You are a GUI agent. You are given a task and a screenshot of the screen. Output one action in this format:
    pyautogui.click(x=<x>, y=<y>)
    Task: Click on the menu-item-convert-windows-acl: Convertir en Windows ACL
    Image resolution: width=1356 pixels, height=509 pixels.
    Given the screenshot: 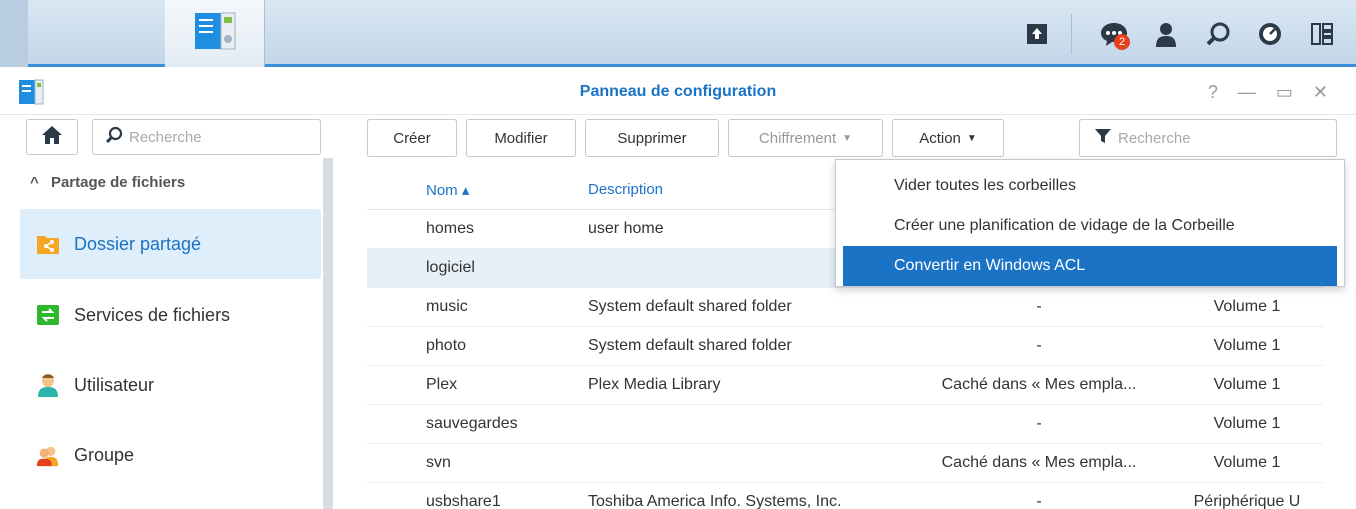 What is the action you would take?
    pyautogui.click(x=1090, y=266)
    